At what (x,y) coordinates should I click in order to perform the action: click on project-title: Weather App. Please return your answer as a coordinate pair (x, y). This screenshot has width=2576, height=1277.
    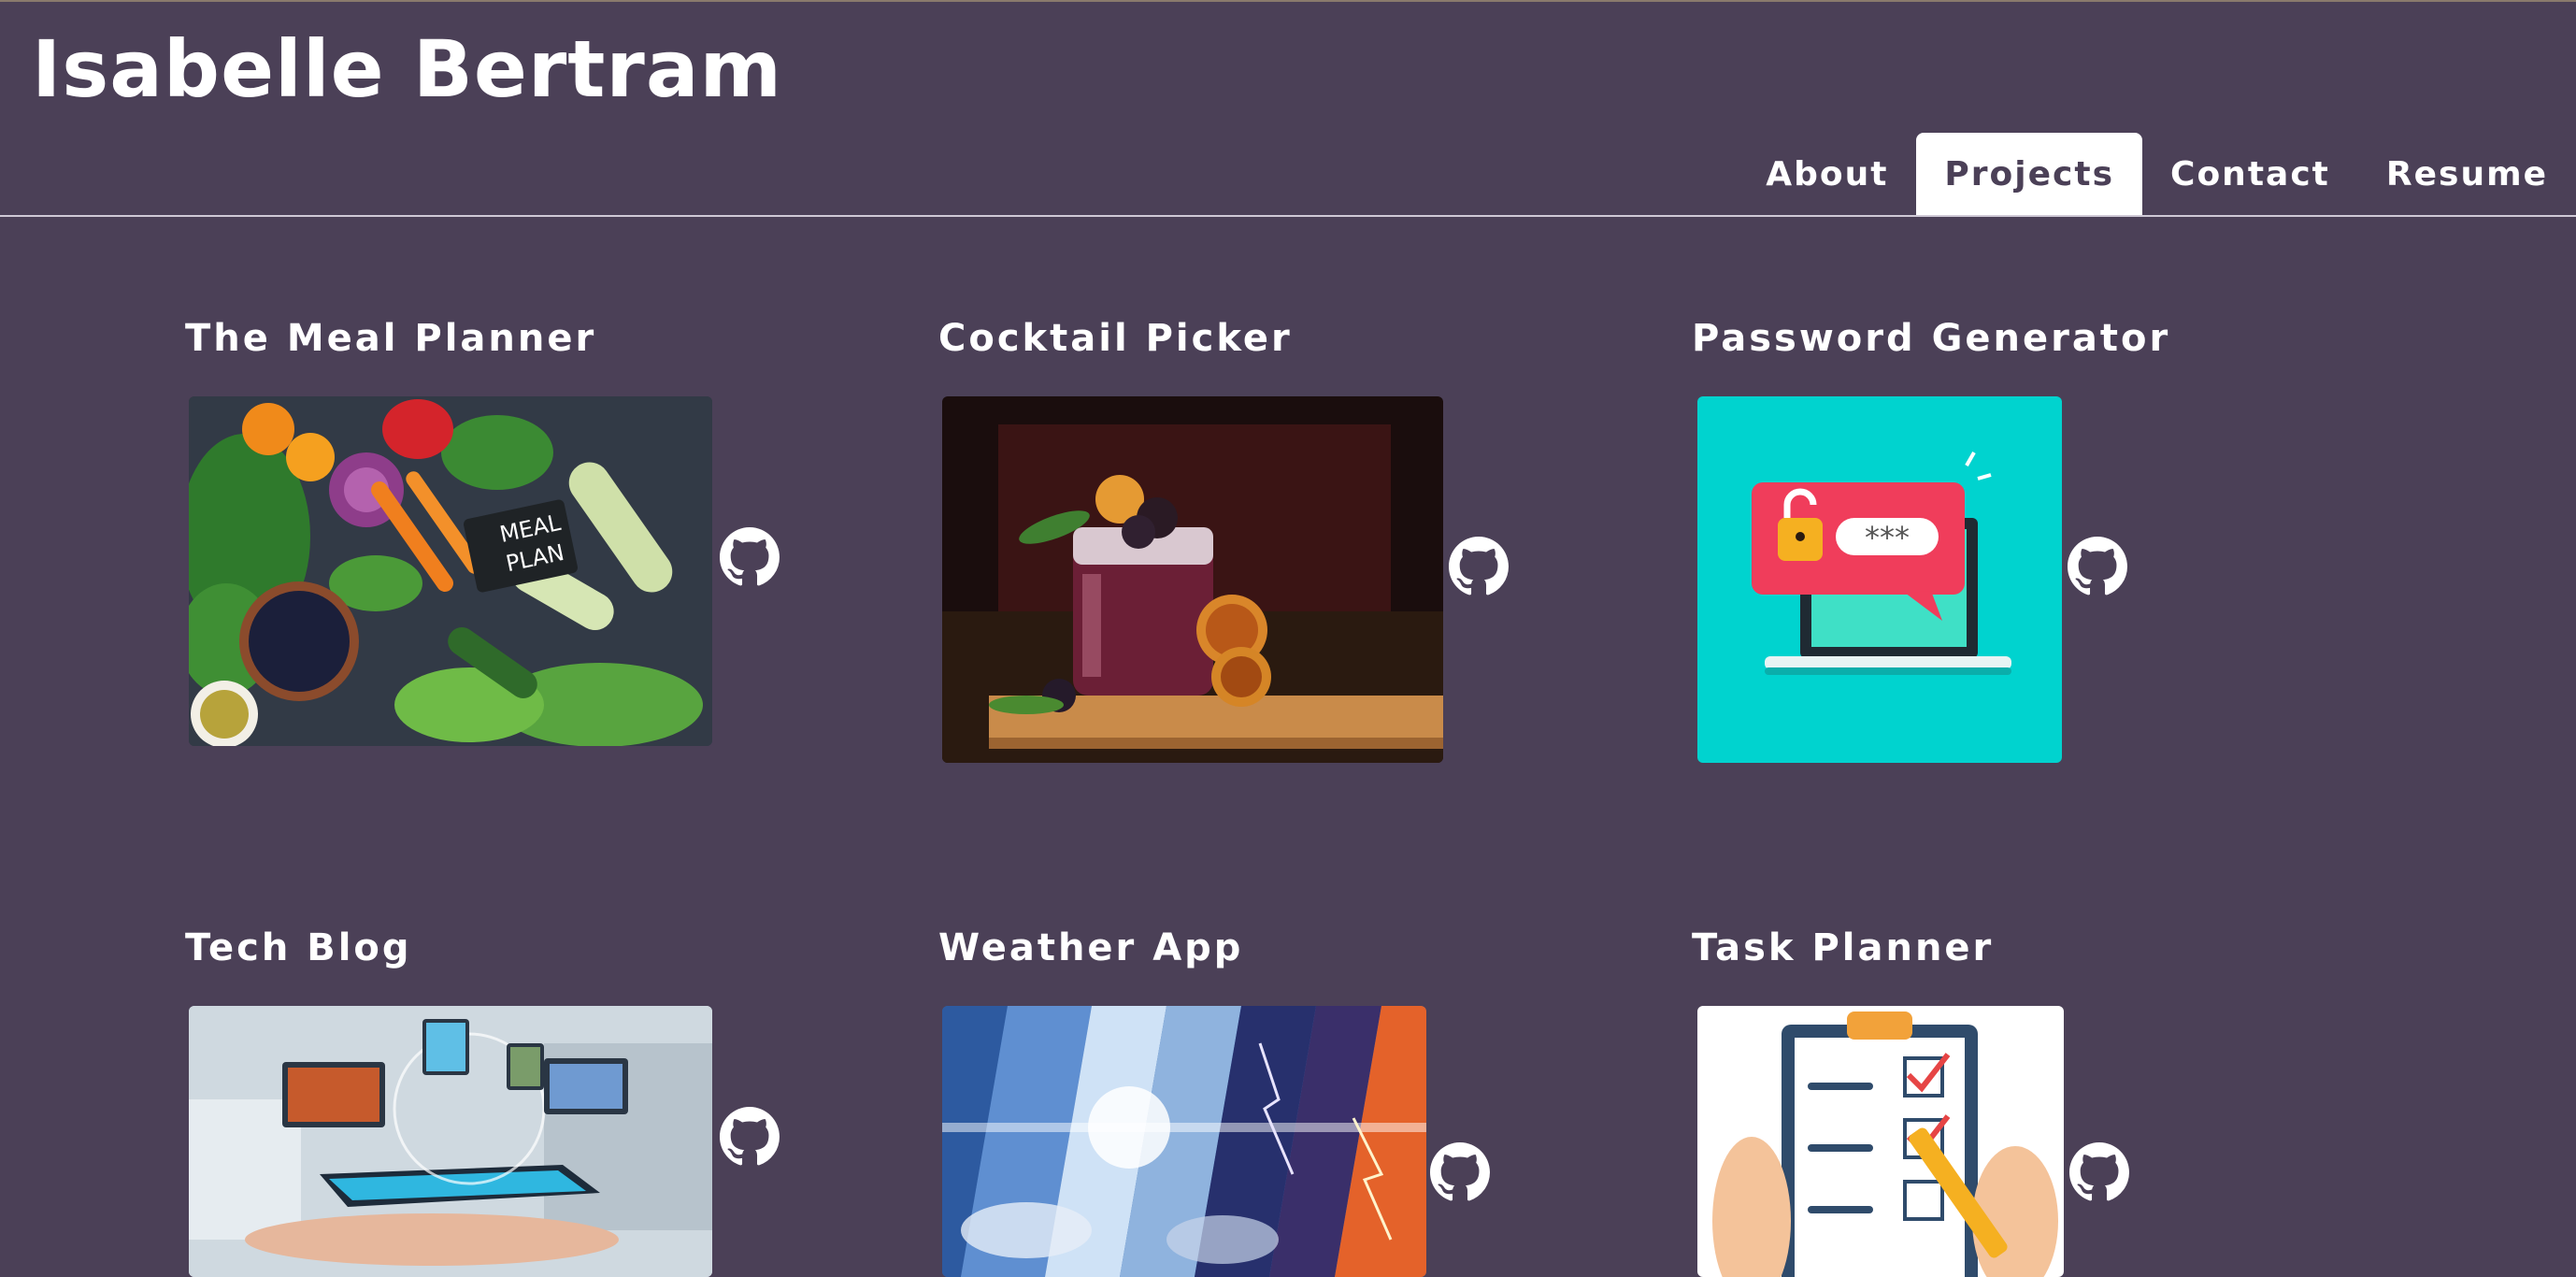
    Looking at the image, I should click on (1091, 948).